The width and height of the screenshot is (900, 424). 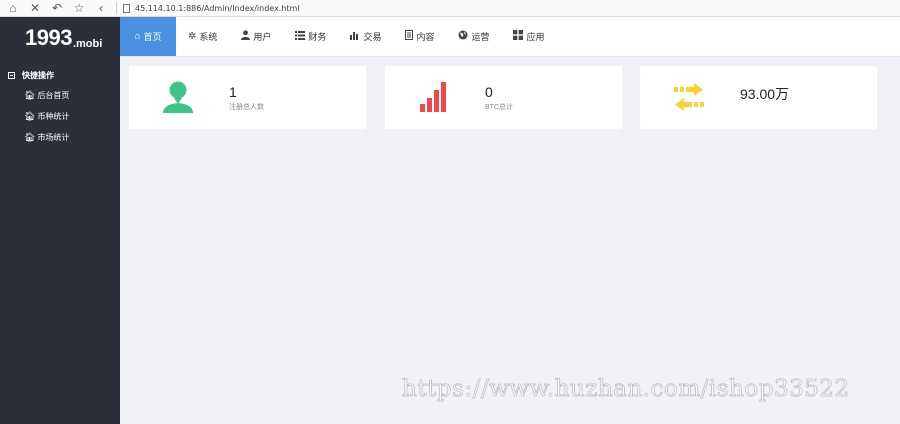 What do you see at coordinates (35, 8) in the screenshot?
I see `close-icon: ✕` at bounding box center [35, 8].